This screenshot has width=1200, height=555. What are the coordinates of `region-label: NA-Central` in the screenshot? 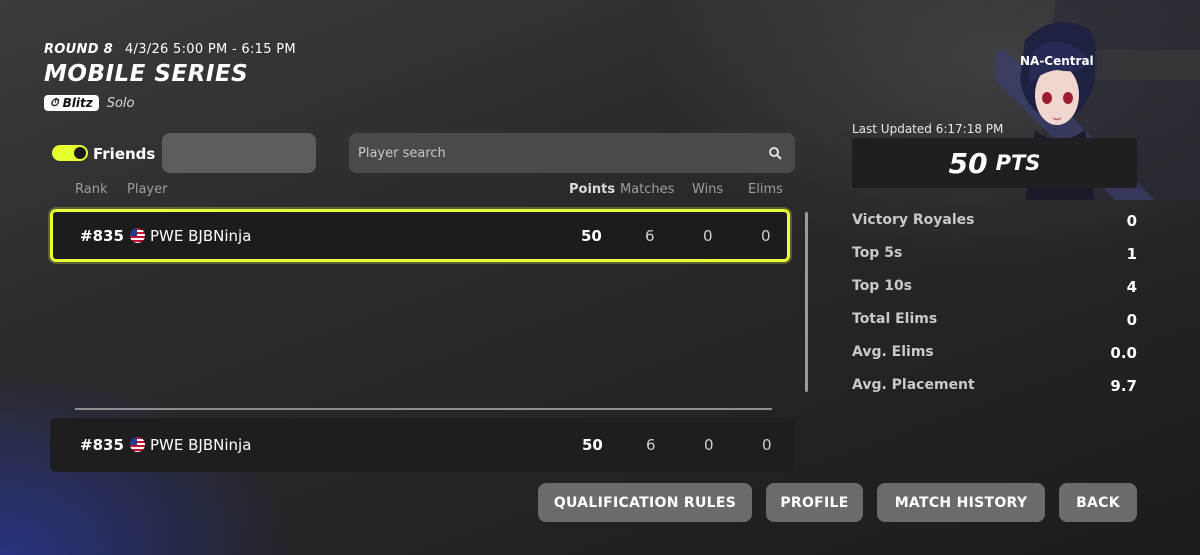 It's located at (1057, 61).